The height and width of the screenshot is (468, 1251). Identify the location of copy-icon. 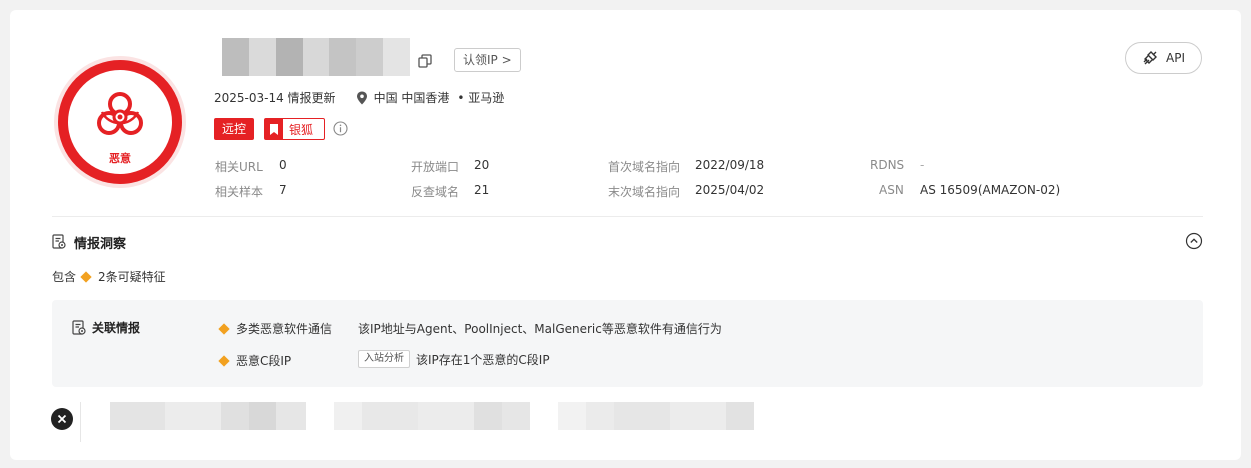
(425, 61).